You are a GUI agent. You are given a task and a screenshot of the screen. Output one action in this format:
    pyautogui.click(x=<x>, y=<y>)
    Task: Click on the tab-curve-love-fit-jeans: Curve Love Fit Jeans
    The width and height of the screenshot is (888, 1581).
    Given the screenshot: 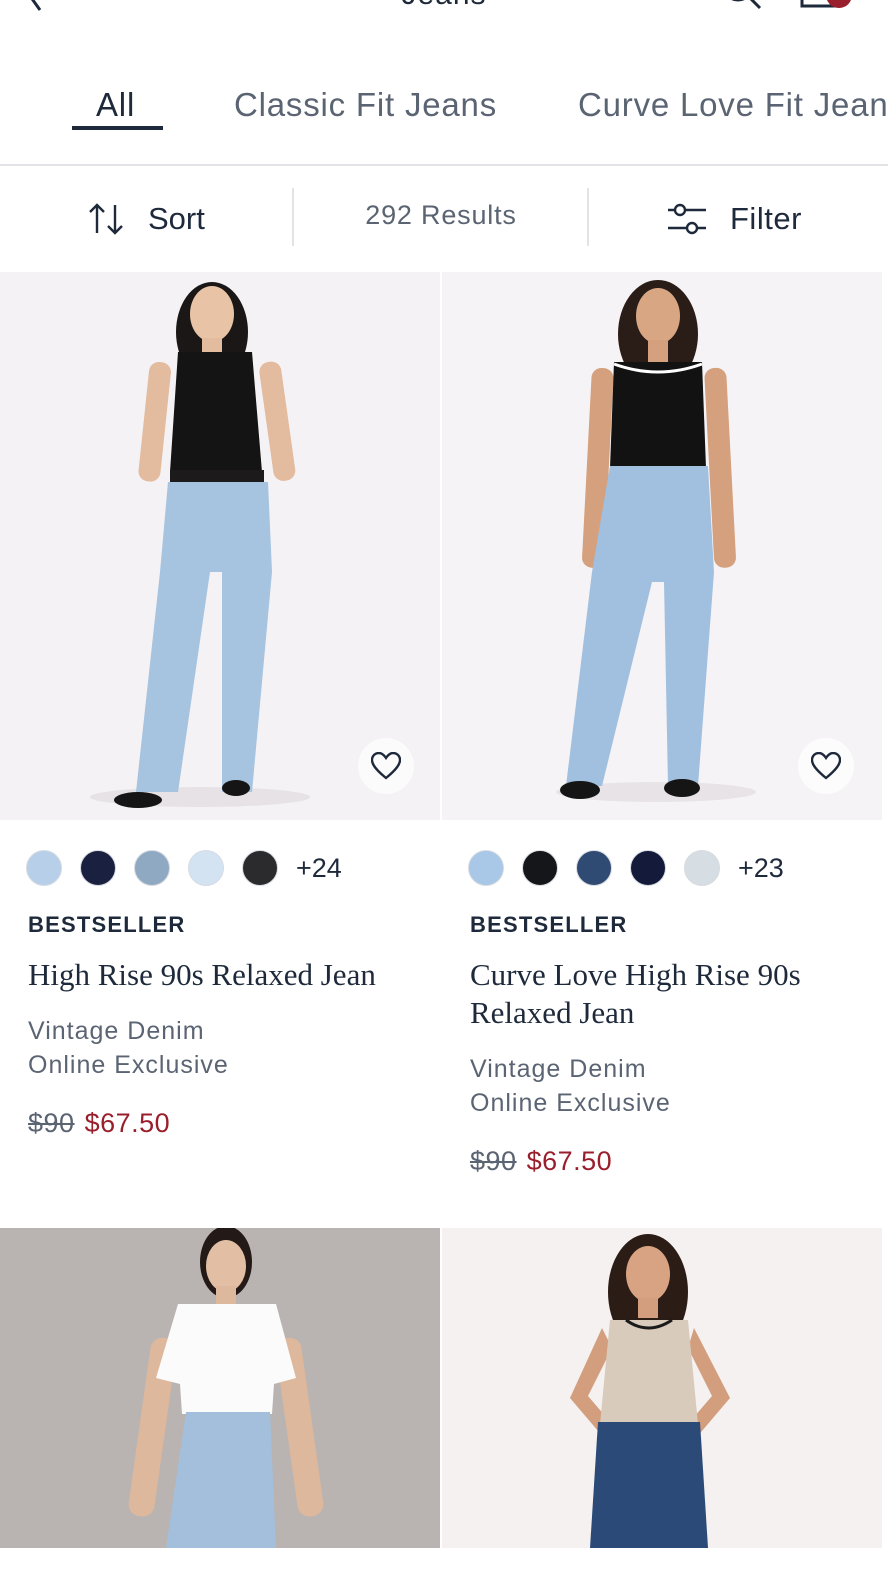 What is the action you would take?
    pyautogui.click(x=733, y=105)
    